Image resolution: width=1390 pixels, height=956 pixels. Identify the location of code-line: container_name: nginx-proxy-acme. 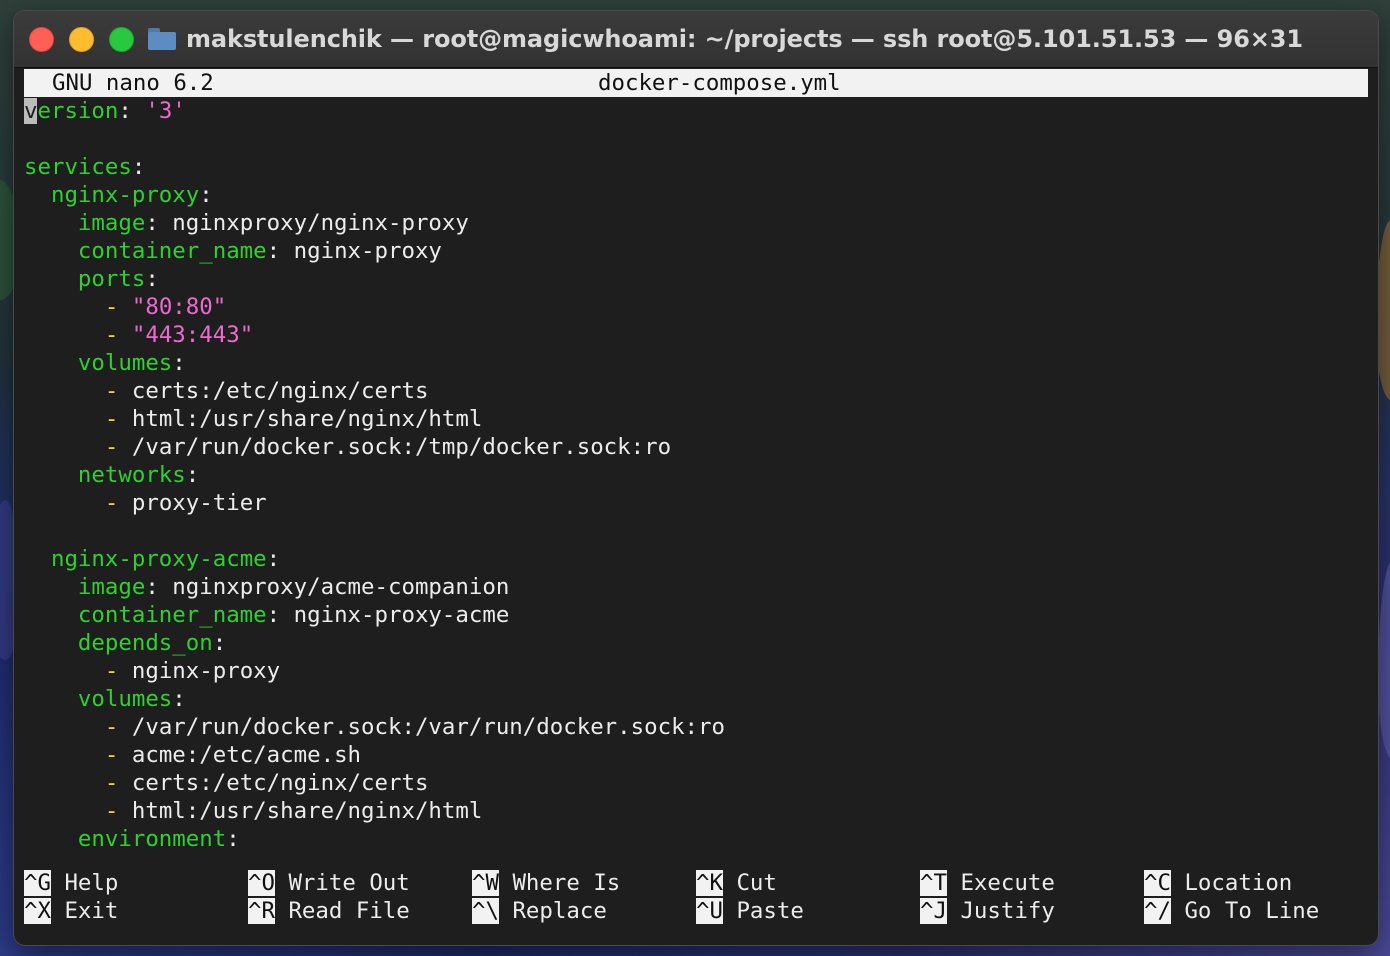
(266, 615).